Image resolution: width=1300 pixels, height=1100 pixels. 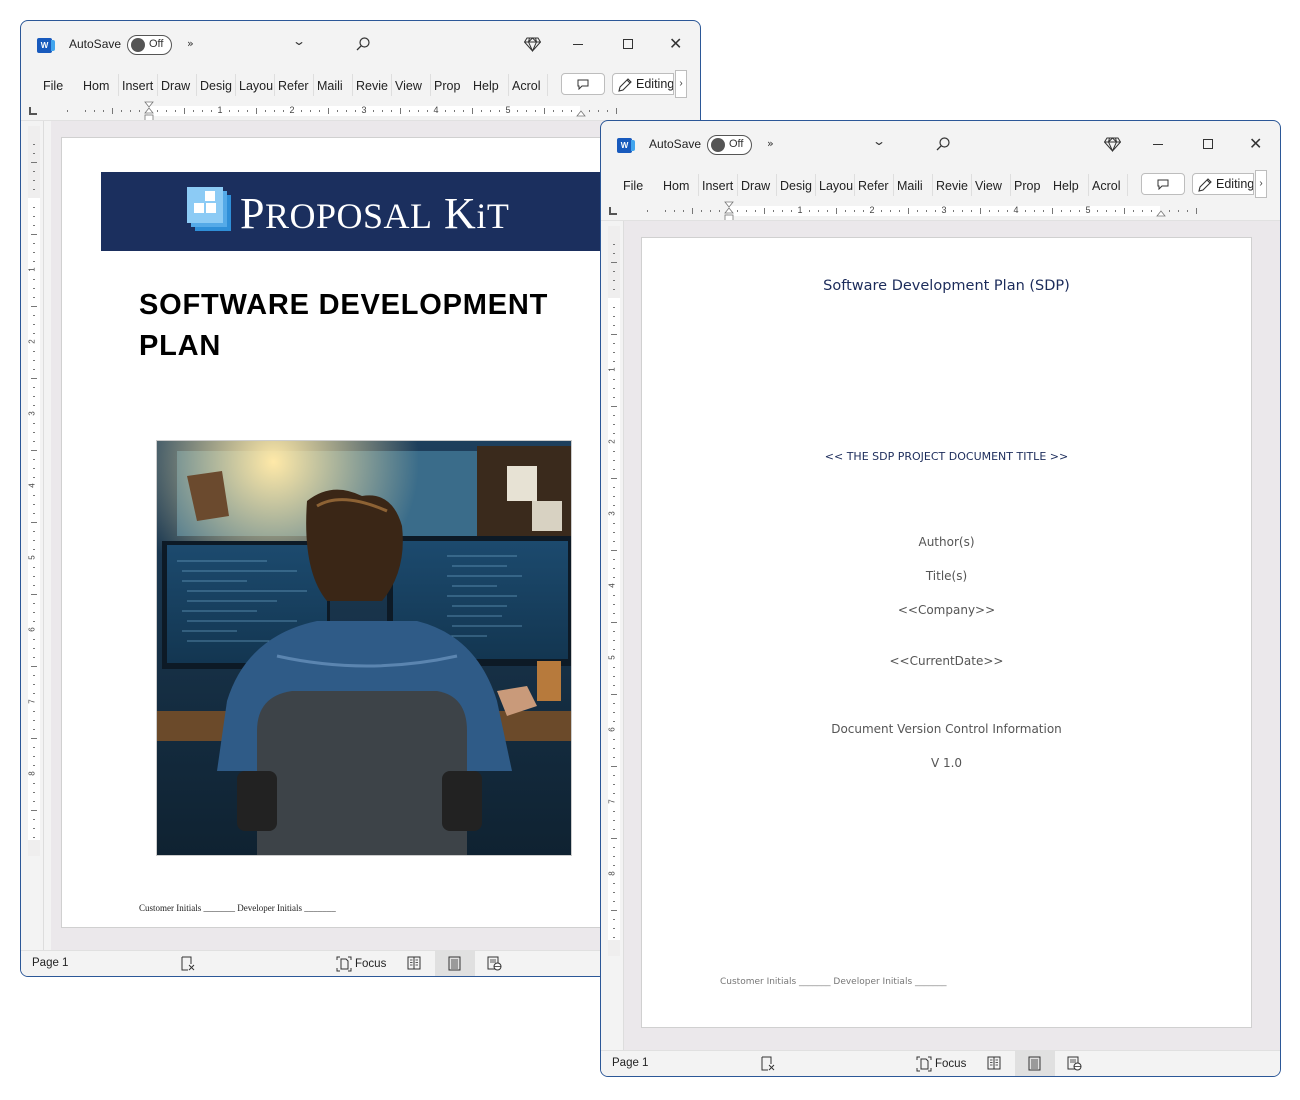 What do you see at coordinates (946, 456) in the screenshot?
I see `project-document-title: << THE SDP PROJECT DOCUMENT TITLE >>` at bounding box center [946, 456].